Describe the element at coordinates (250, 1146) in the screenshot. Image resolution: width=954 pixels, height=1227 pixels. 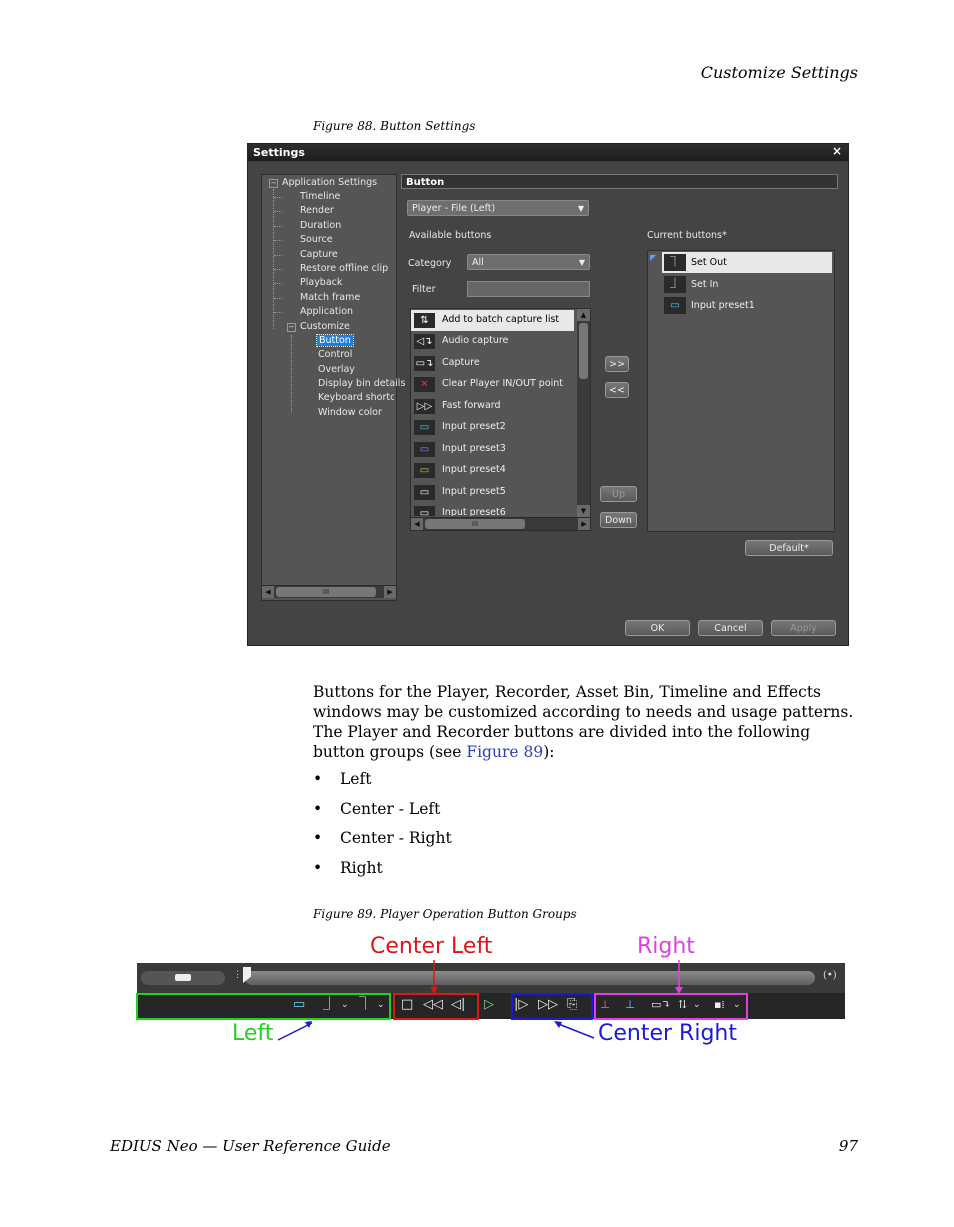
I see `footer-title: EDIUS Neo — User Reference Guide` at that location.